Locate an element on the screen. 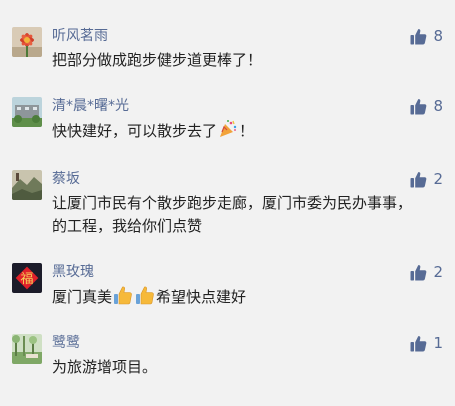 Image resolution: width=455 pixels, height=406 pixels. comment-text-part: ！ is located at coordinates (247, 131).